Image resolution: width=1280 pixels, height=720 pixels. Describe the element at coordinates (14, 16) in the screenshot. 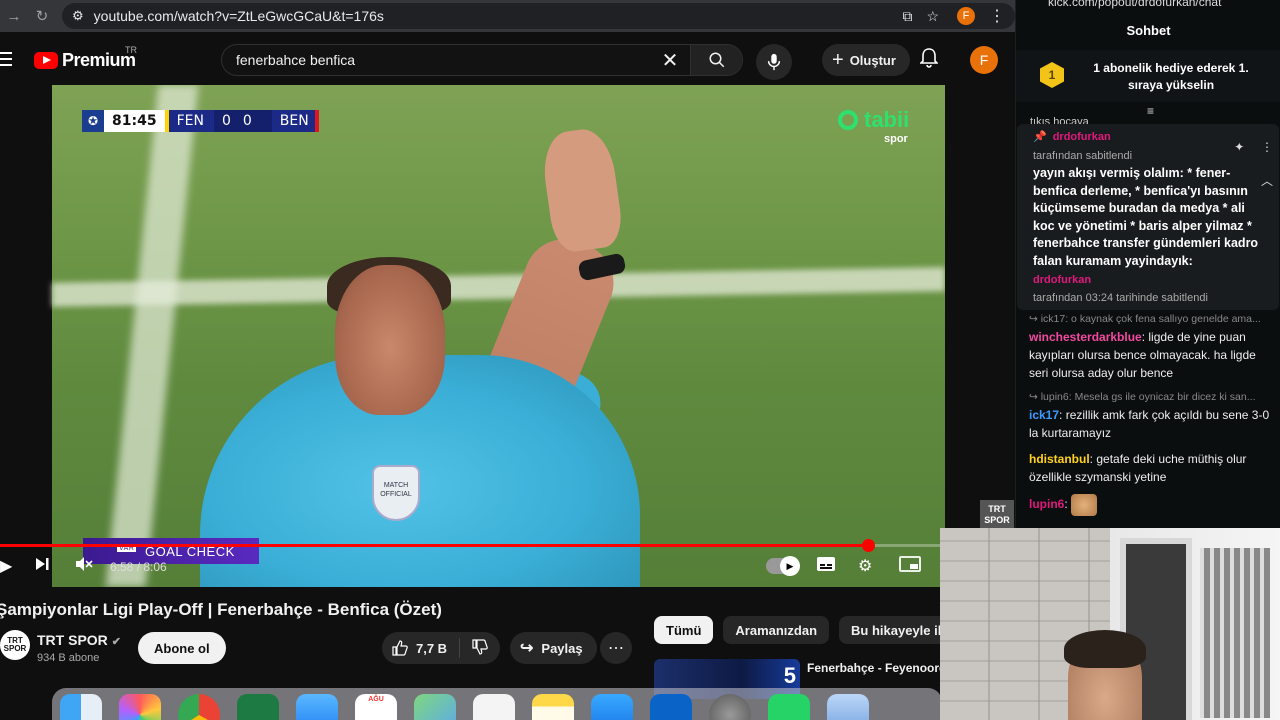

I see `forward-icon: →` at that location.